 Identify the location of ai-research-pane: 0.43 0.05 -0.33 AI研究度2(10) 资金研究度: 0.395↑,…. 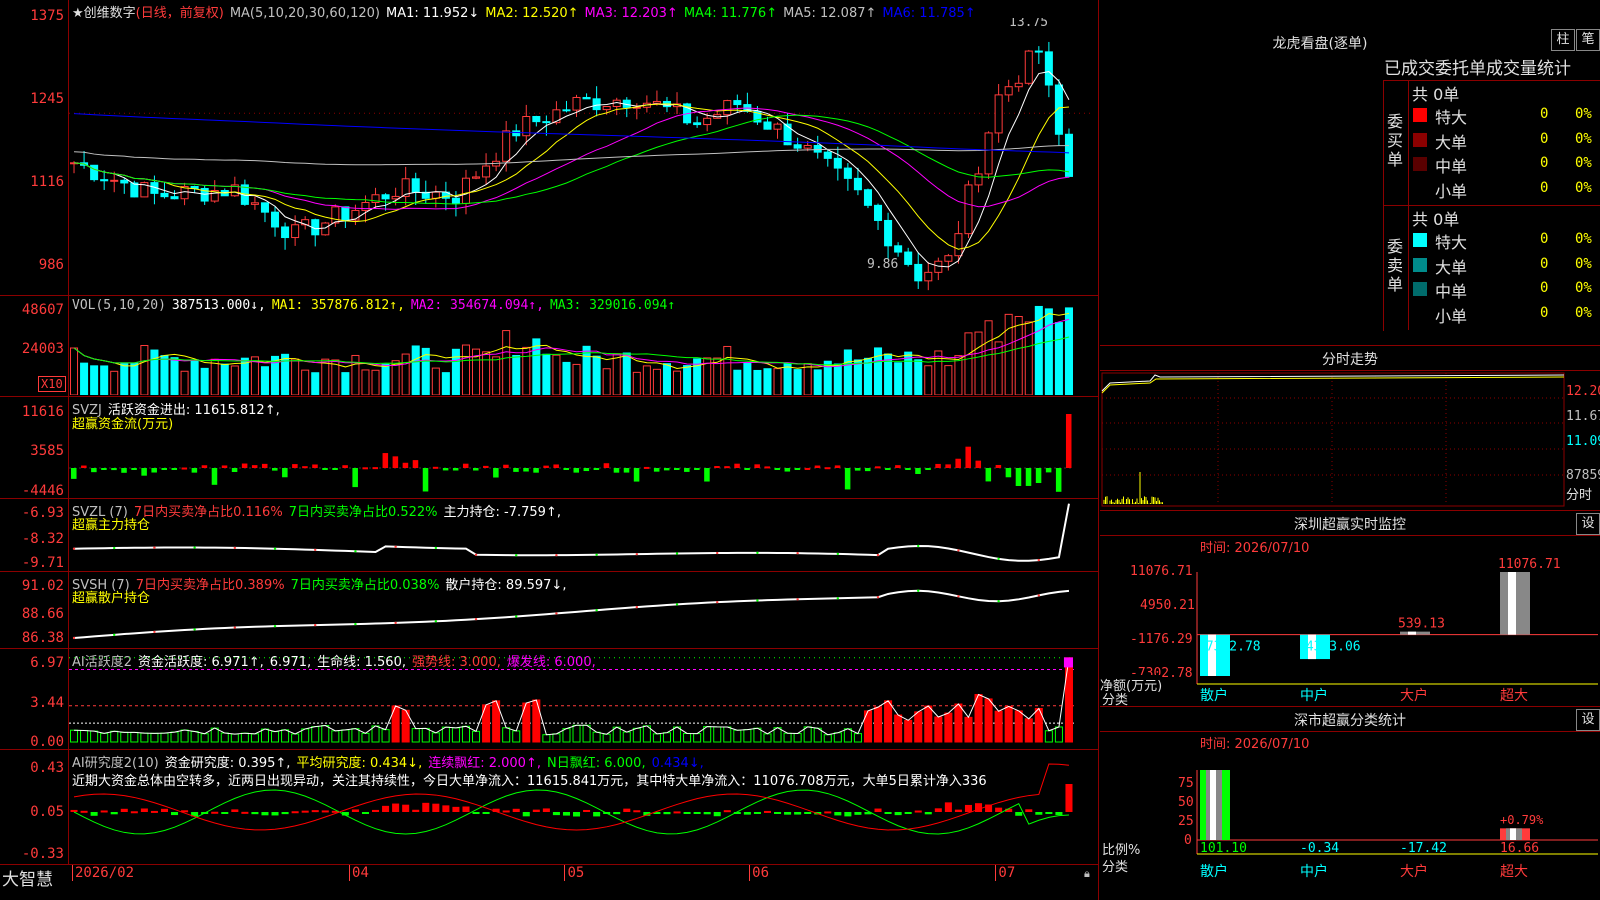
(549, 807).